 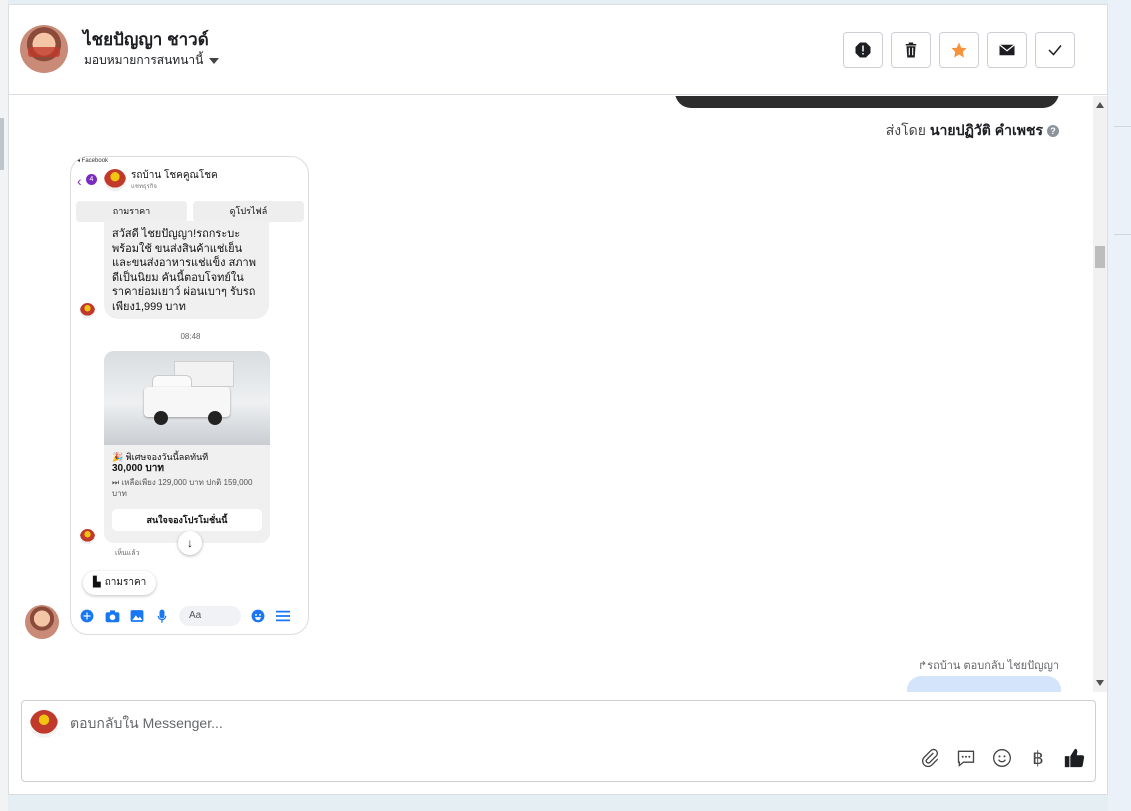 What do you see at coordinates (44, 49) in the screenshot?
I see `contact-avatar` at bounding box center [44, 49].